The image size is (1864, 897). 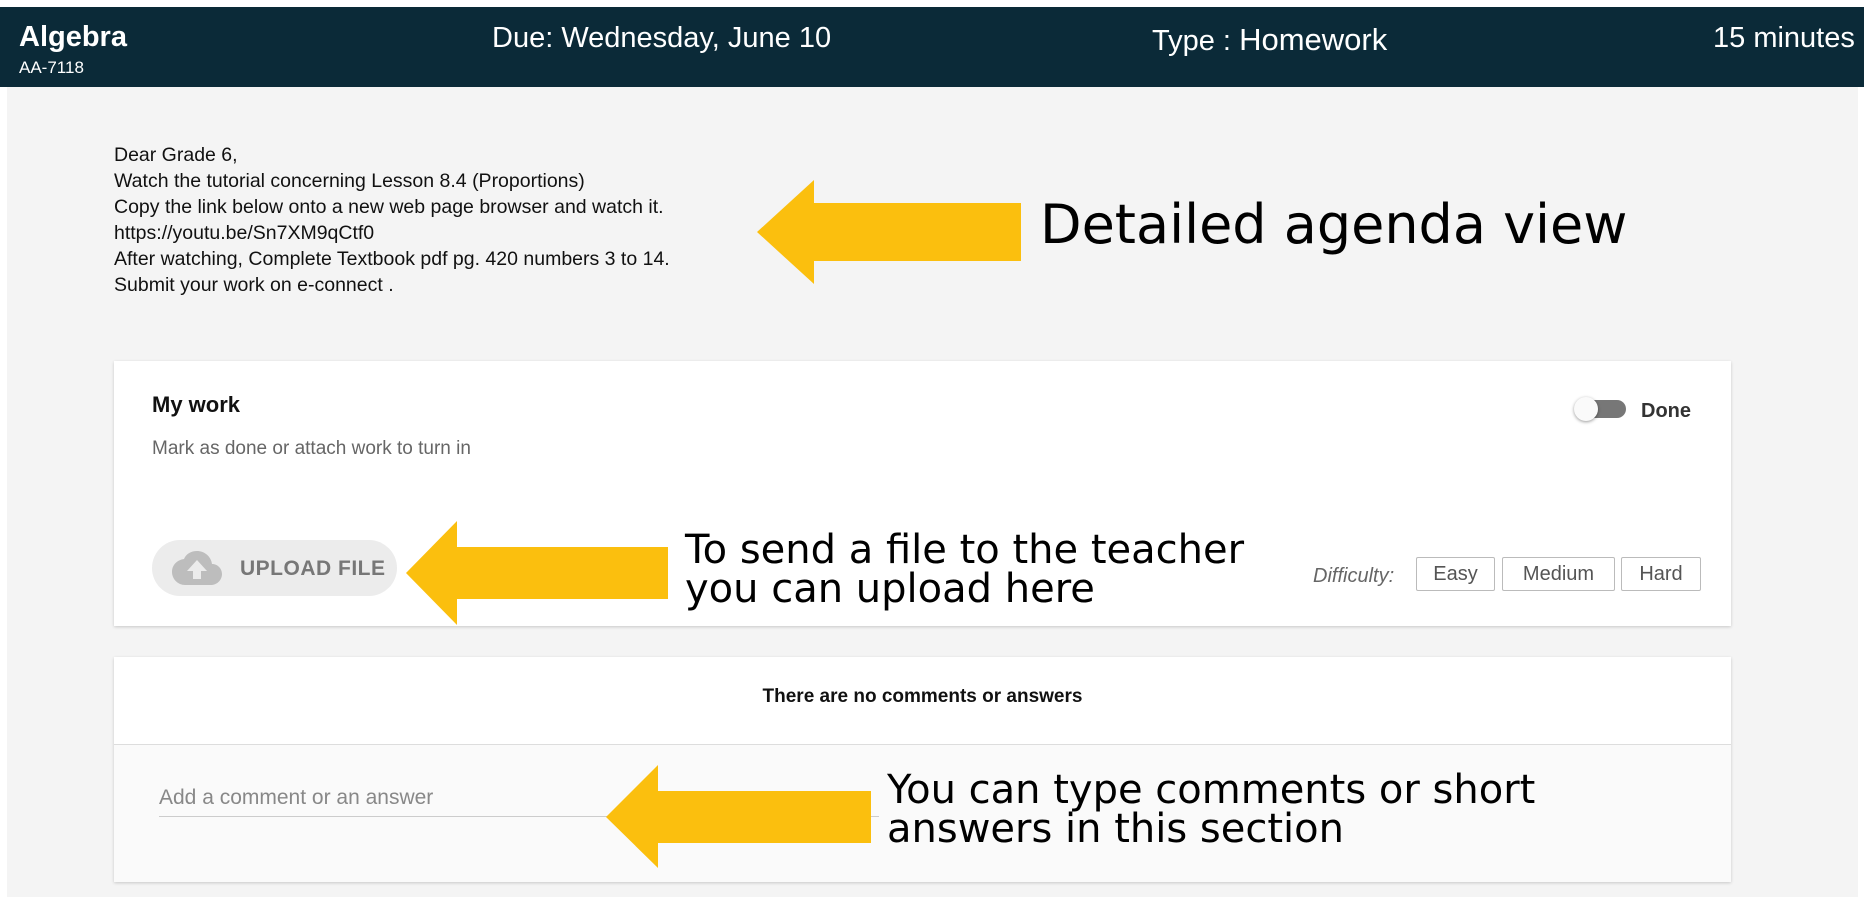 What do you see at coordinates (1586, 409) in the screenshot?
I see `toggle-knob` at bounding box center [1586, 409].